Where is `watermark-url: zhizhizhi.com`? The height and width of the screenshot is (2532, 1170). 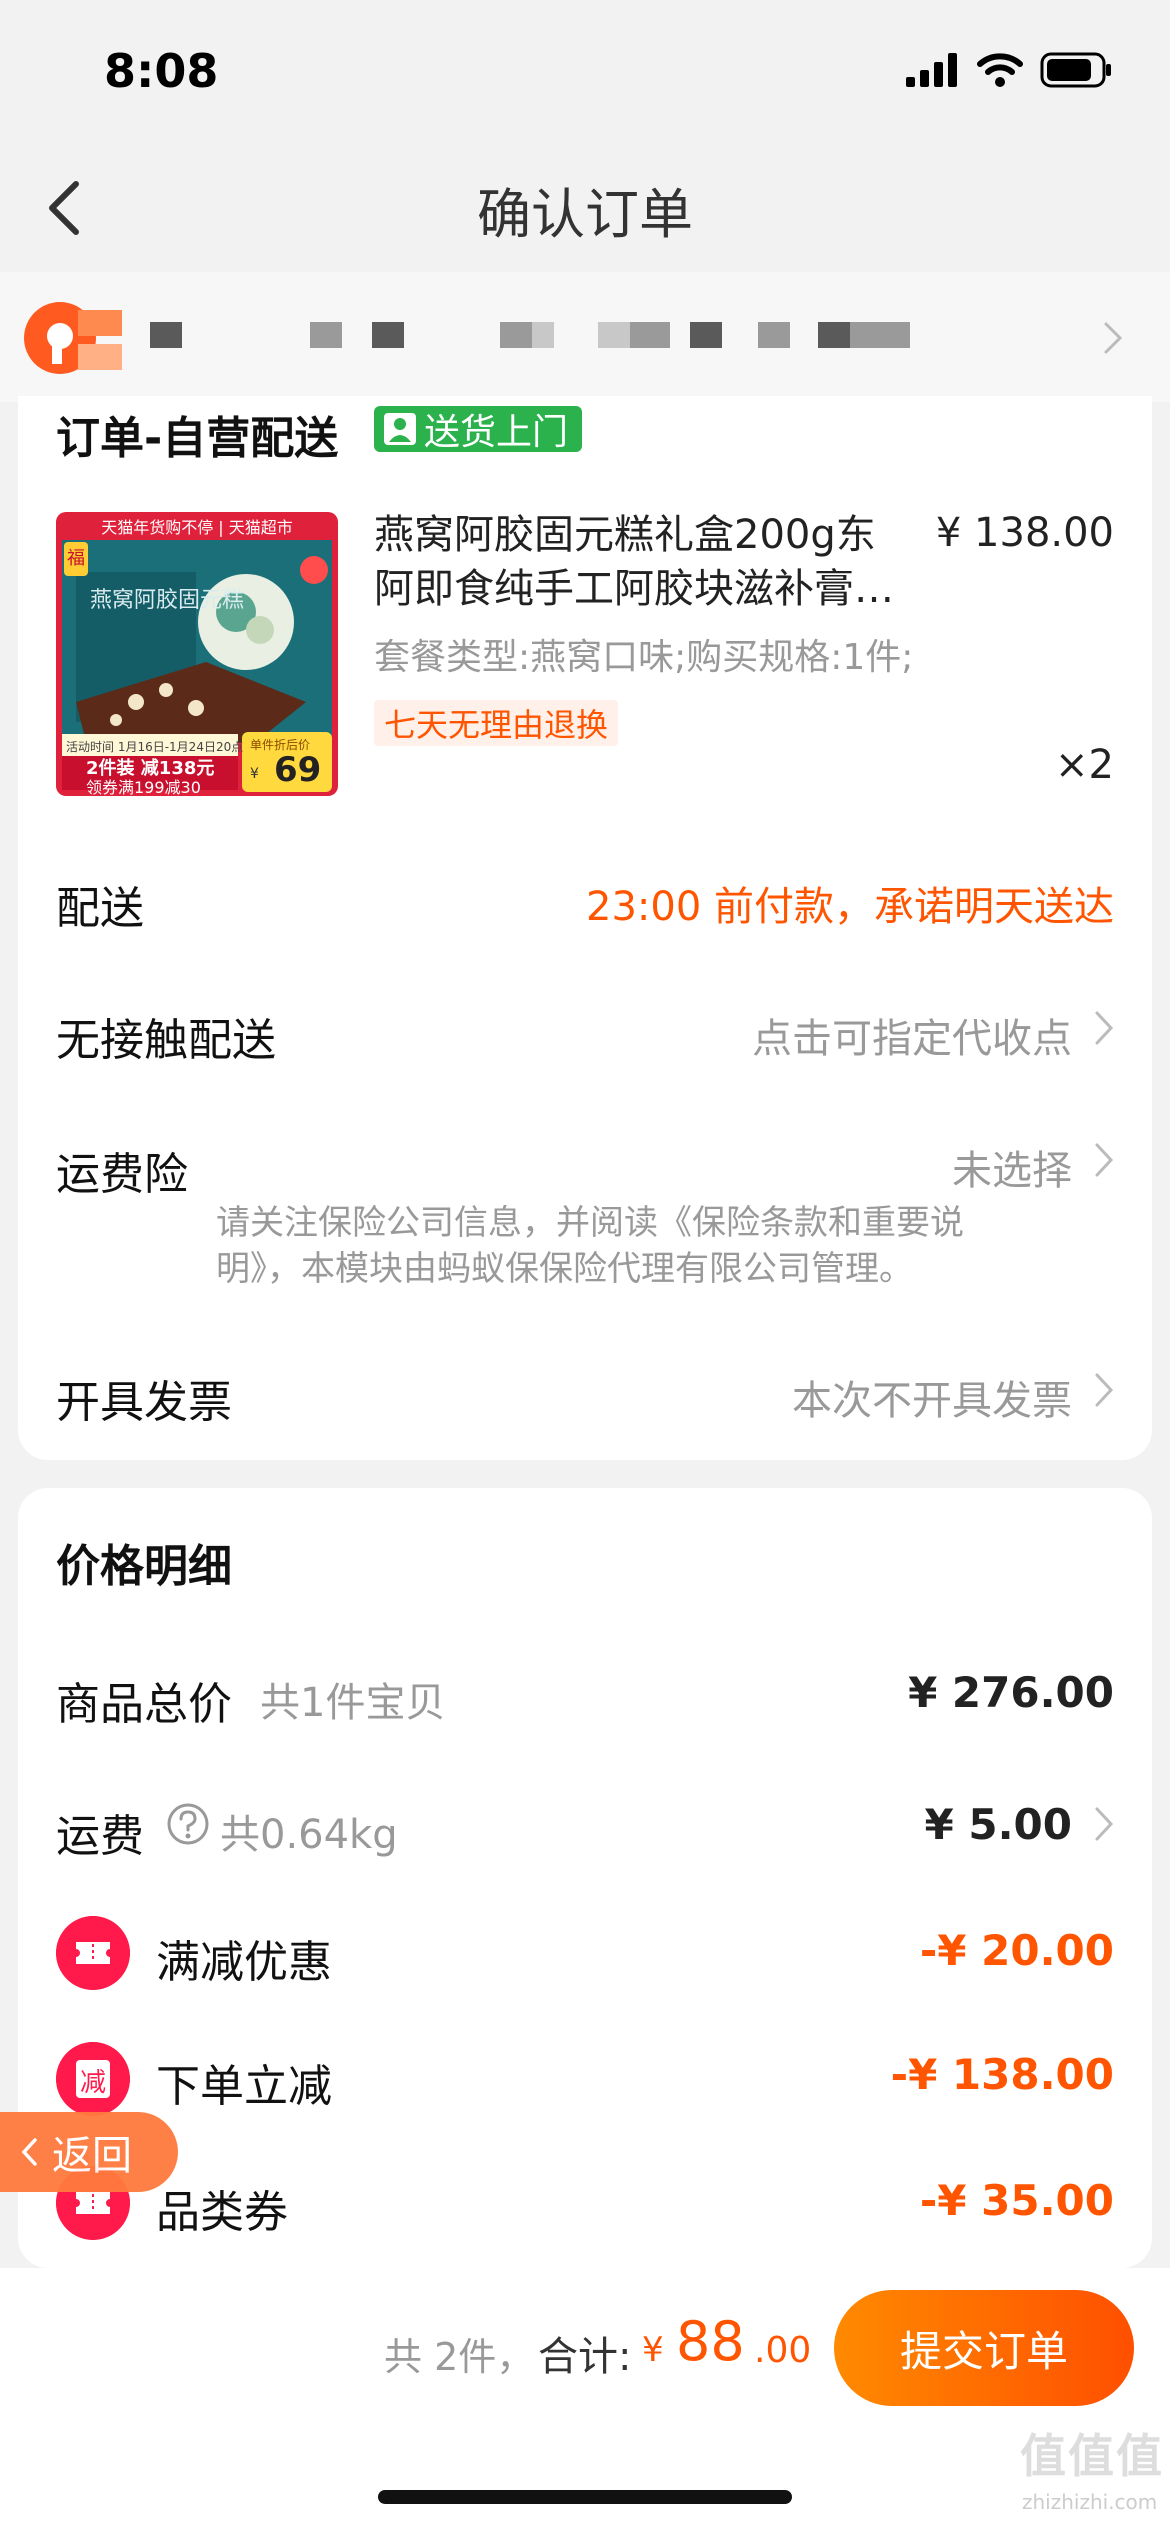 watermark-url: zhizhizhi.com is located at coordinates (1090, 2502).